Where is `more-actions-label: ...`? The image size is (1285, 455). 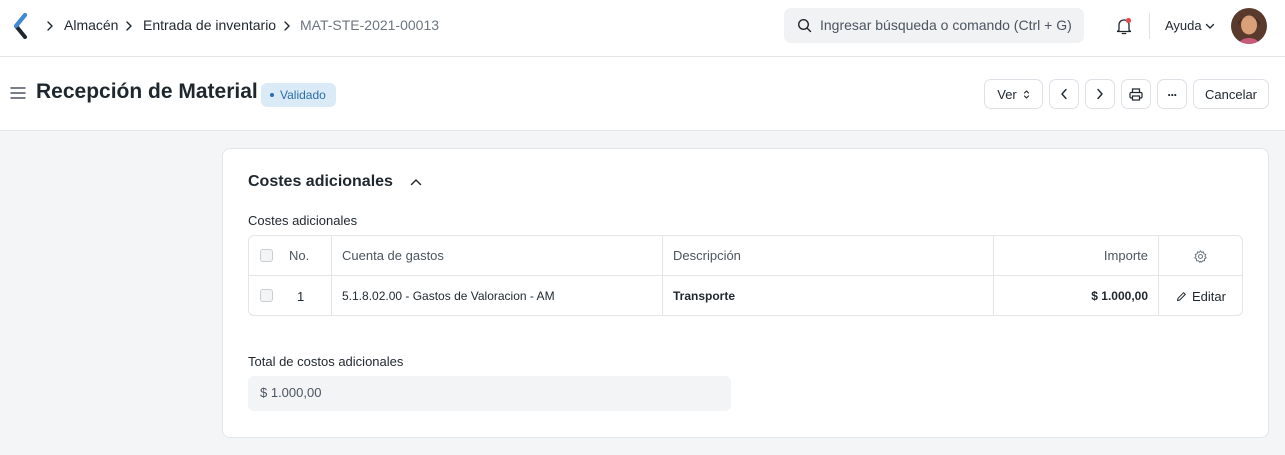
more-actions-label: ... is located at coordinates (1172, 91).